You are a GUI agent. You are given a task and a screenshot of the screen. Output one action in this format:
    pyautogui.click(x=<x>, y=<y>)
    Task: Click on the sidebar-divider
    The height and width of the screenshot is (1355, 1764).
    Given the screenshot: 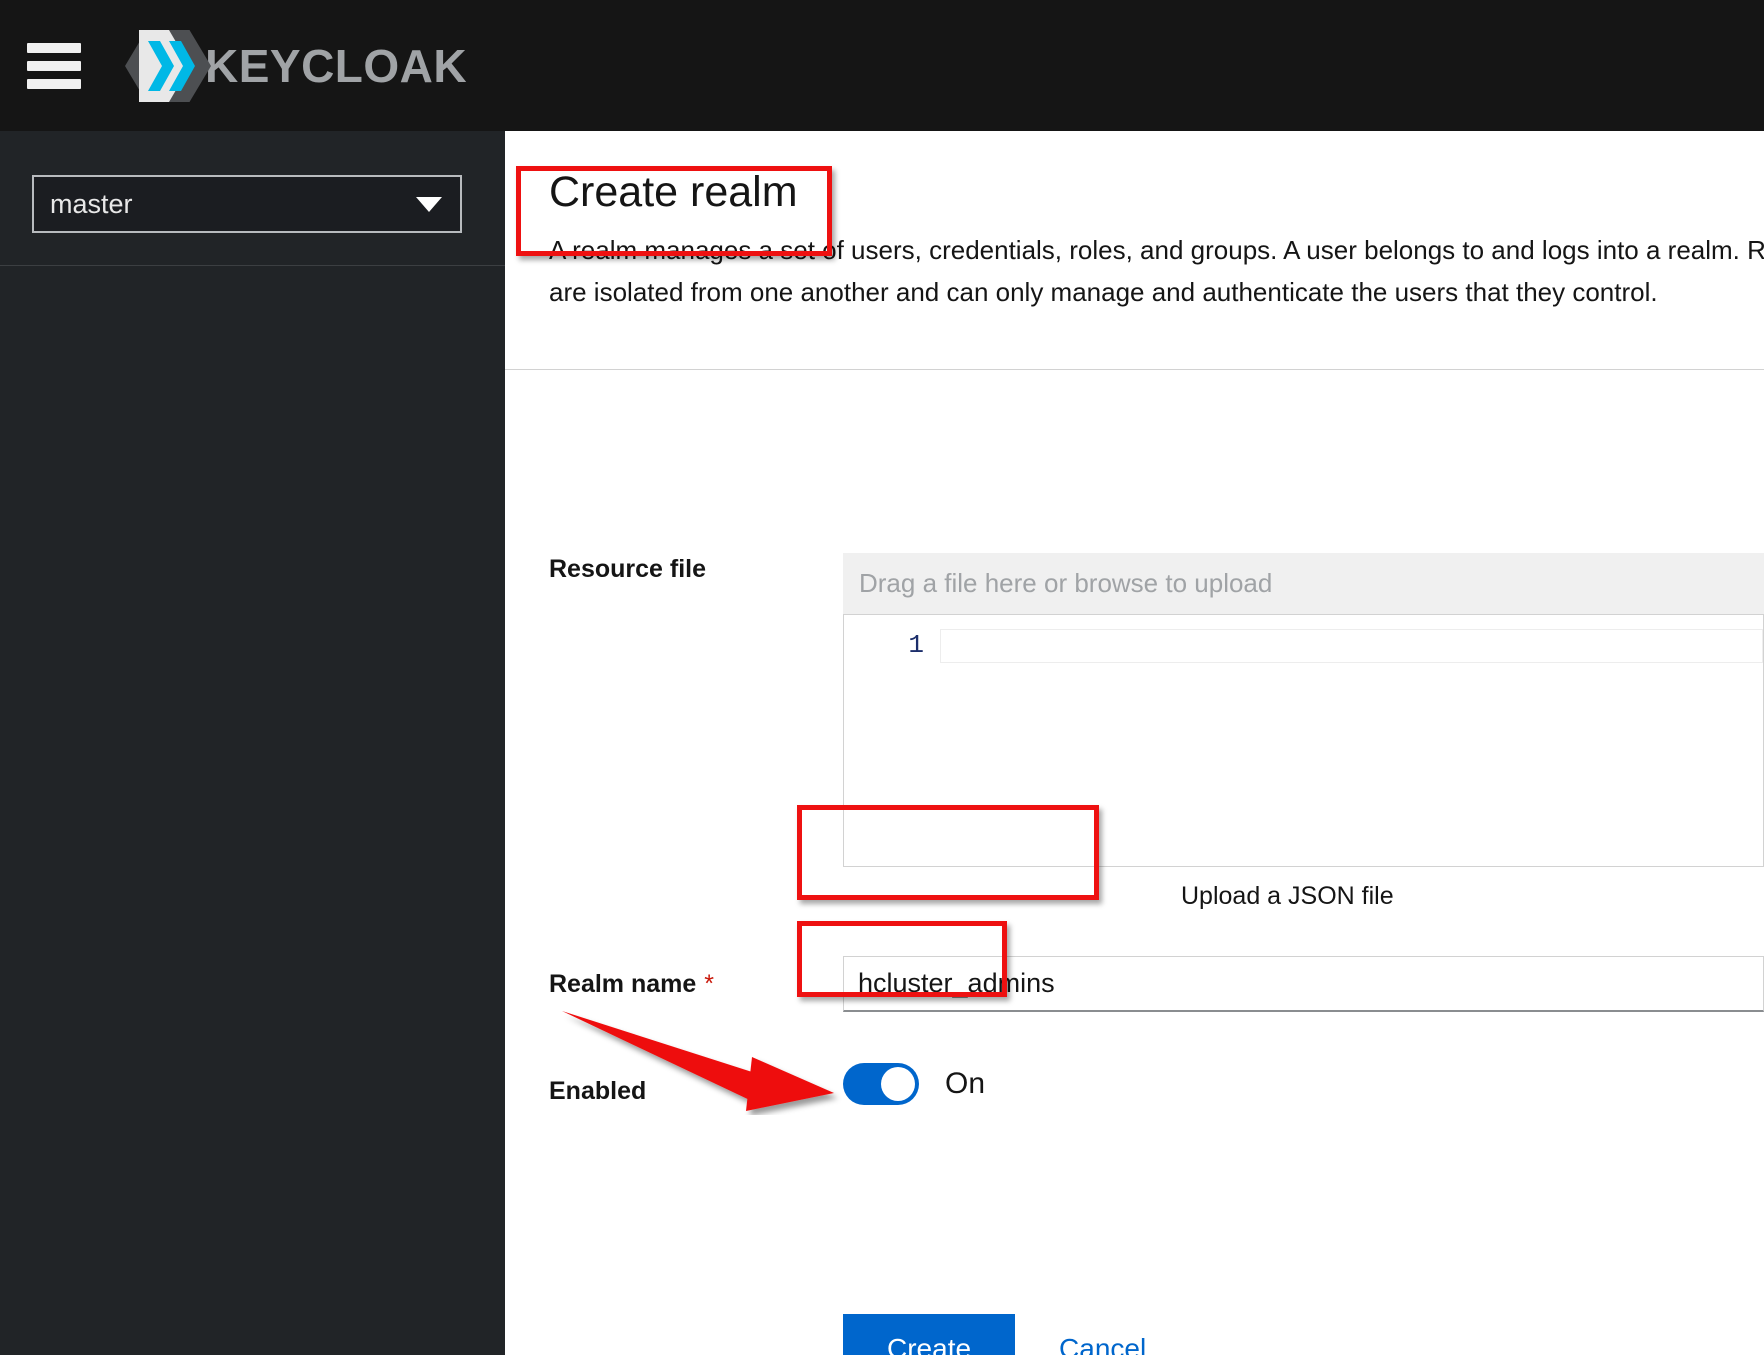 What is the action you would take?
    pyautogui.click(x=252, y=265)
    